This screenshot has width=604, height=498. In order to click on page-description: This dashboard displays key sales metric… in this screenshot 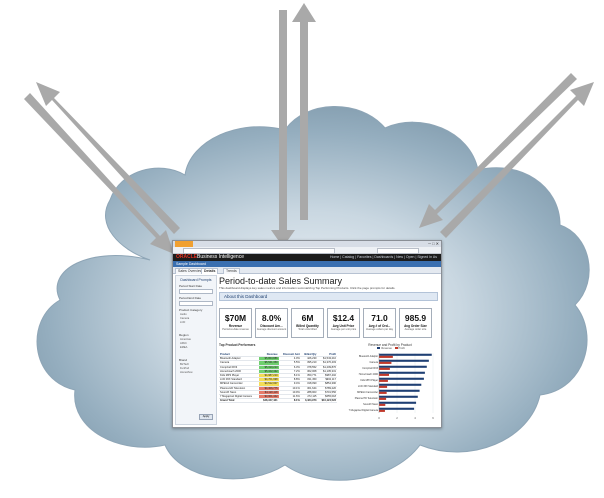, I will do `click(307, 288)`.